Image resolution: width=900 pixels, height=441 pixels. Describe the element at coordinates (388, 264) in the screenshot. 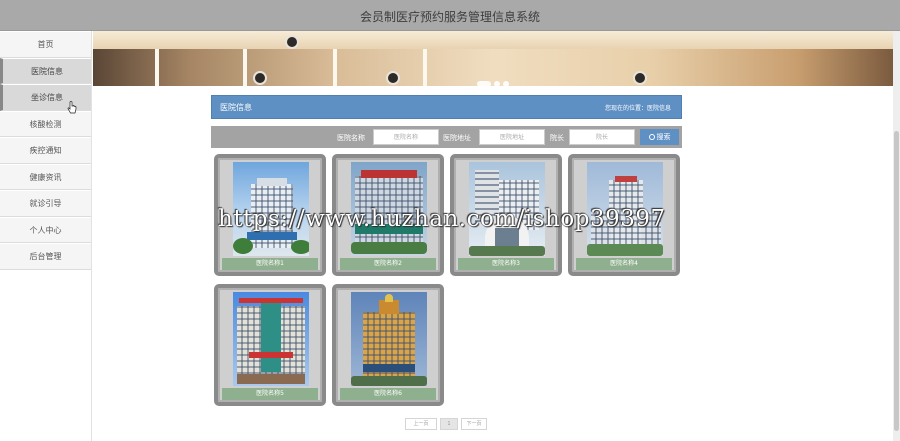

I see `hospital-name-caption: 医院名称2` at that location.